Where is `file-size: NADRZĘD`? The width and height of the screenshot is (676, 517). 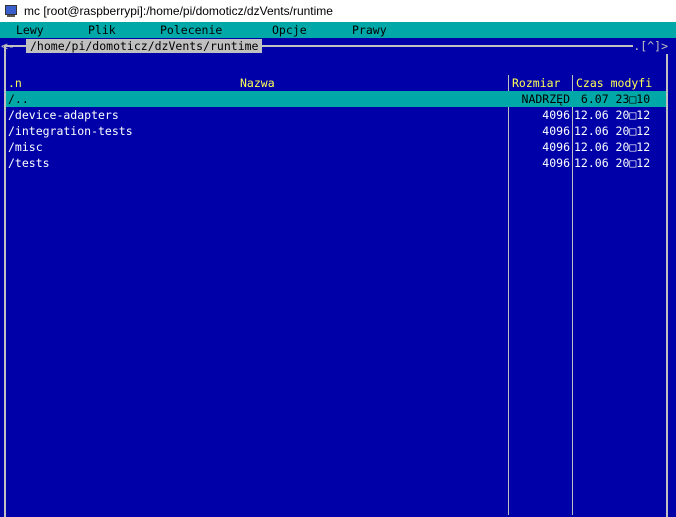 file-size: NADRZĘD is located at coordinates (545, 99).